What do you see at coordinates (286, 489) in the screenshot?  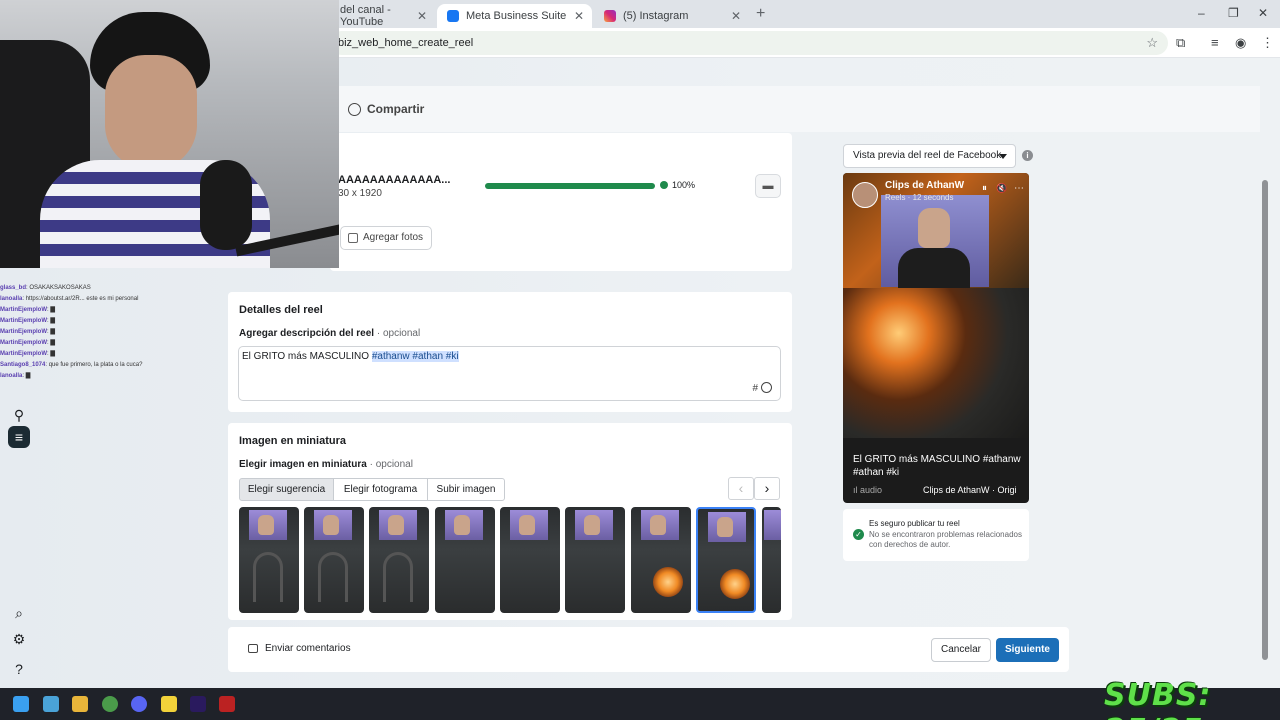 I see `tab-suggestion: Elegir sugerencia` at bounding box center [286, 489].